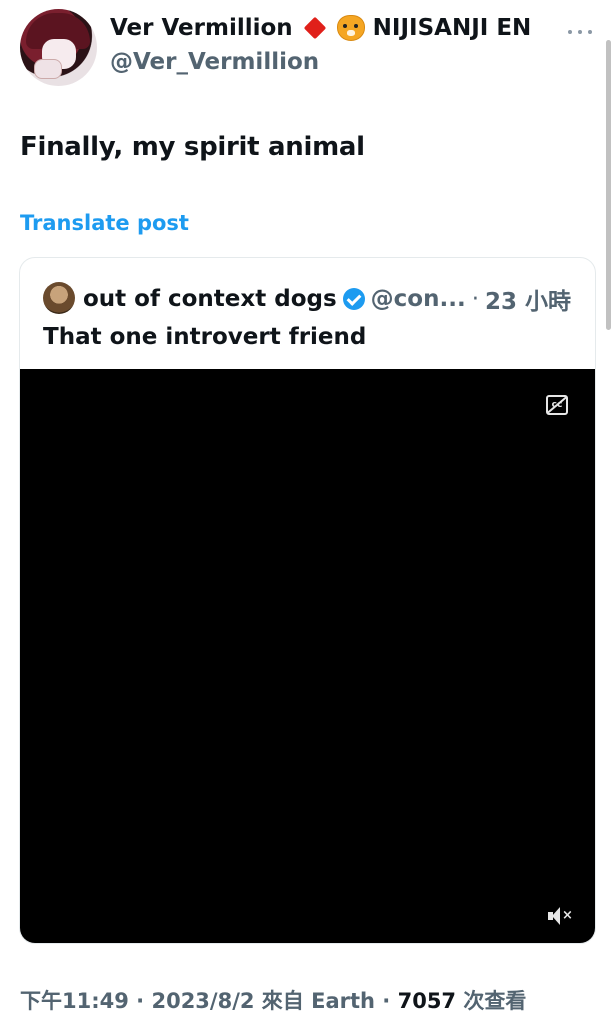 Image resolution: width=614 pixels, height=1023 pixels. I want to click on post-time: 下午11:49, so click(74, 1001).